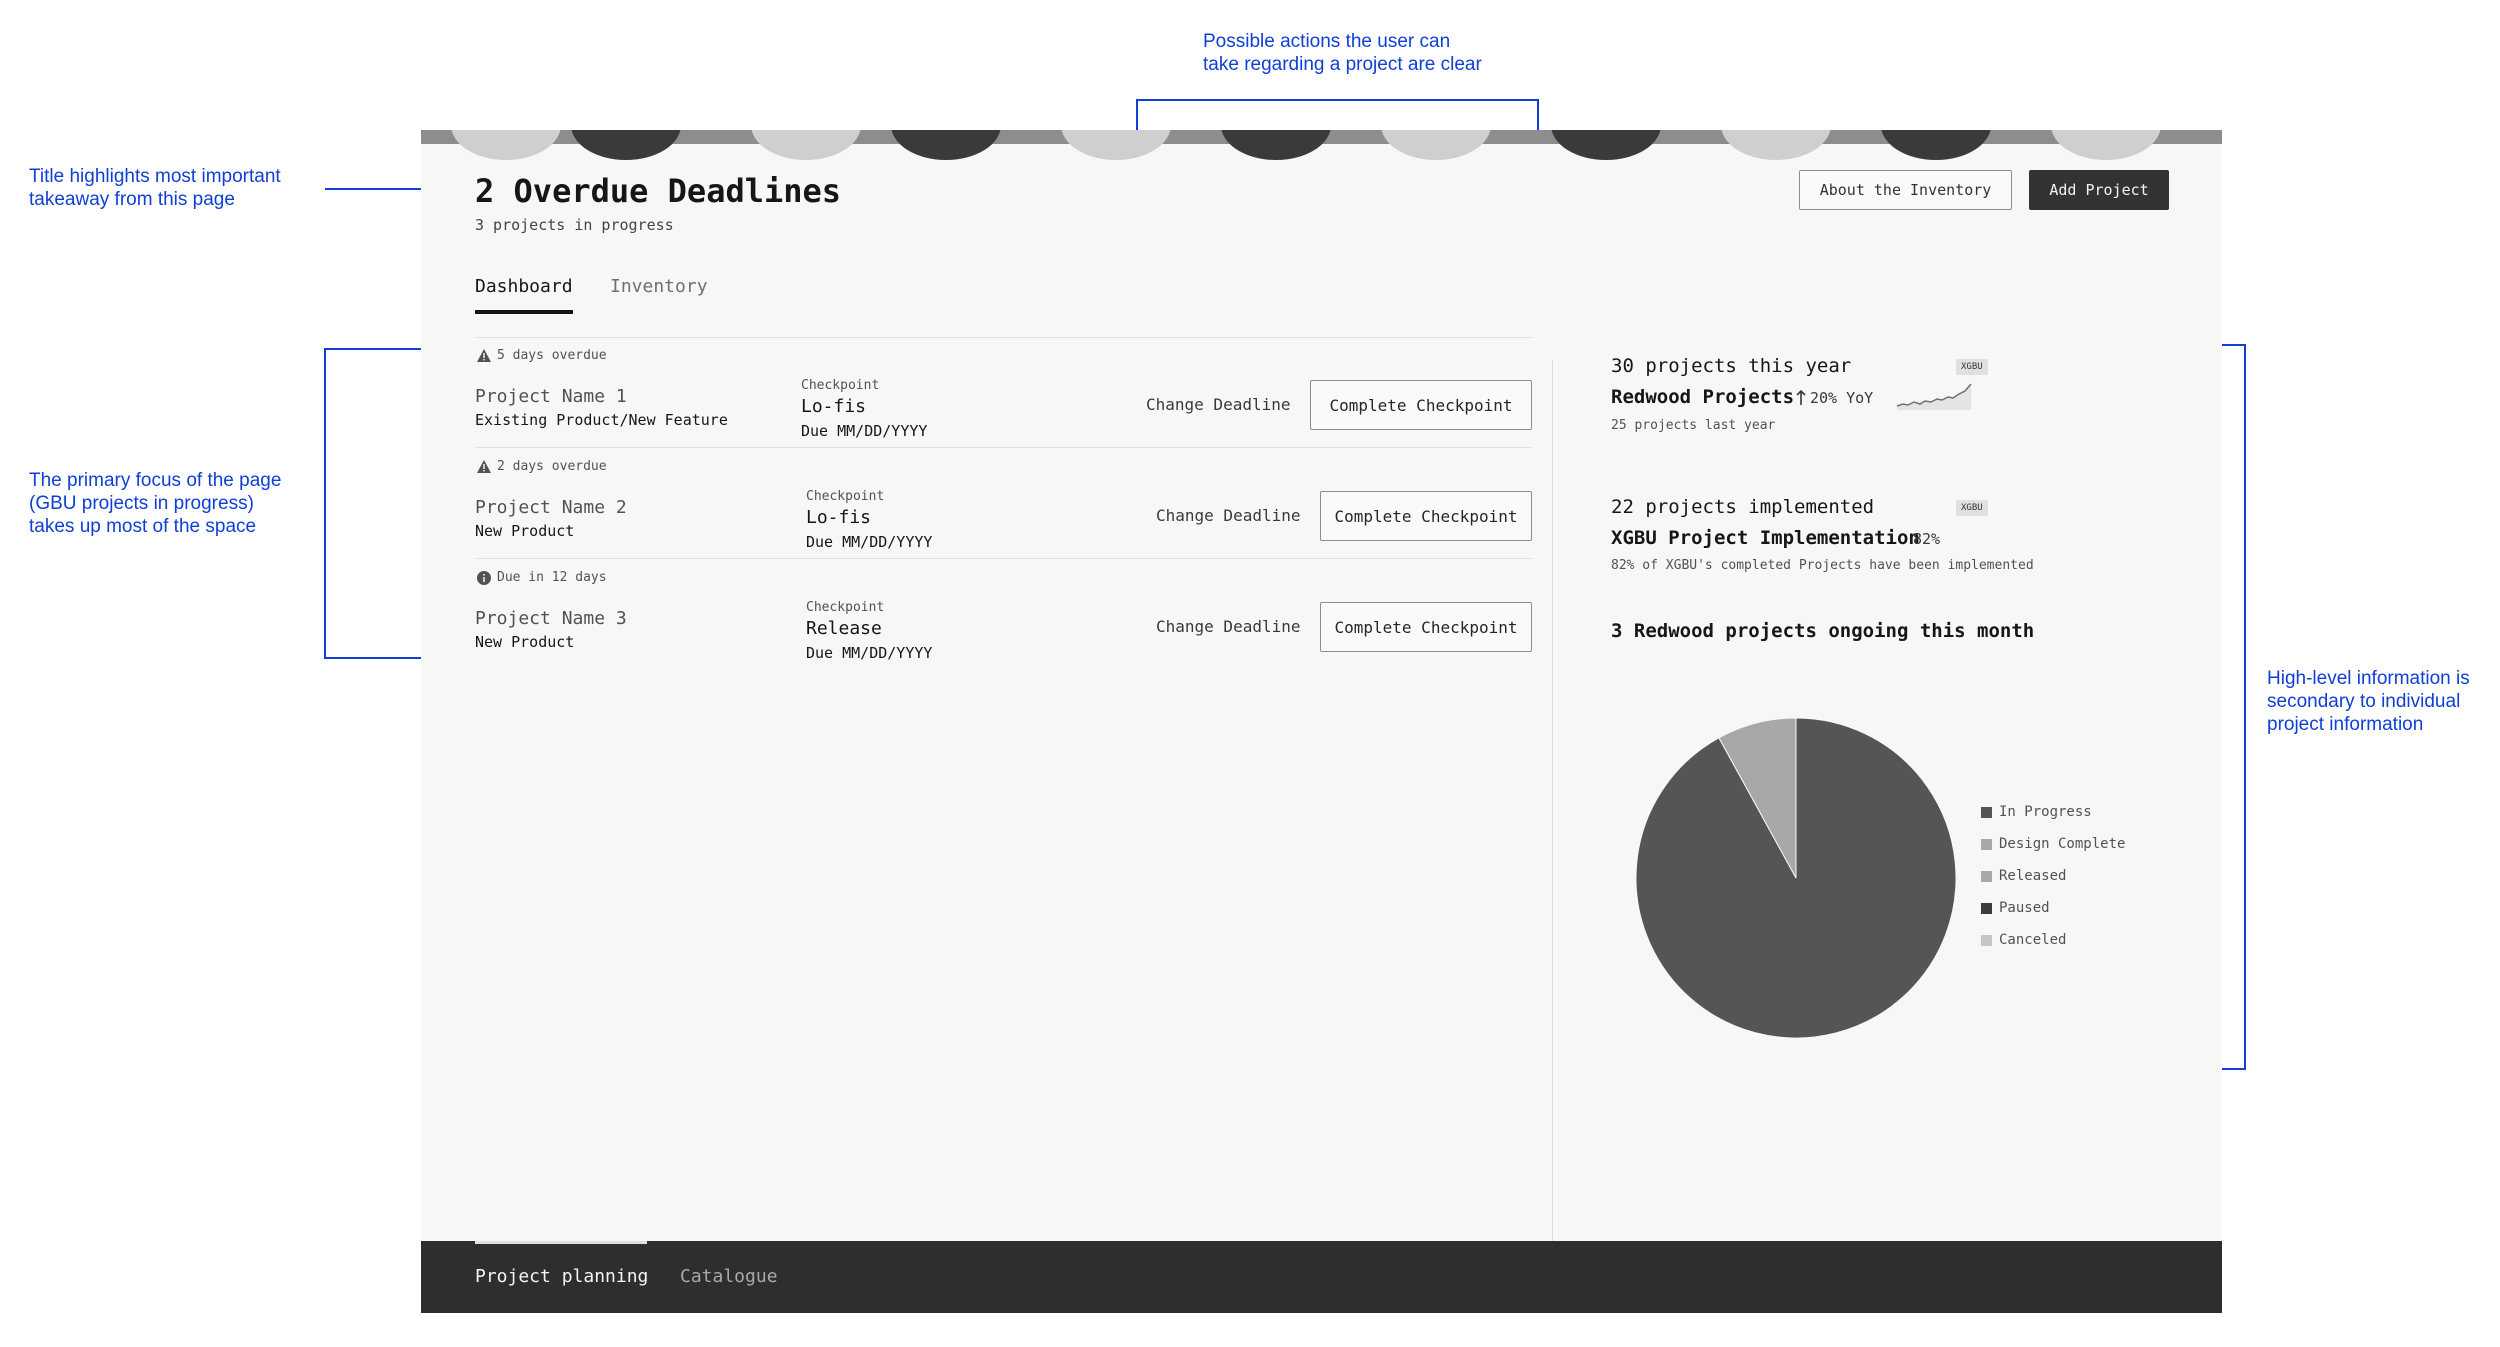 This screenshot has width=2500, height=1347. What do you see at coordinates (2024, 908) in the screenshot?
I see `legend-label: Paused` at bounding box center [2024, 908].